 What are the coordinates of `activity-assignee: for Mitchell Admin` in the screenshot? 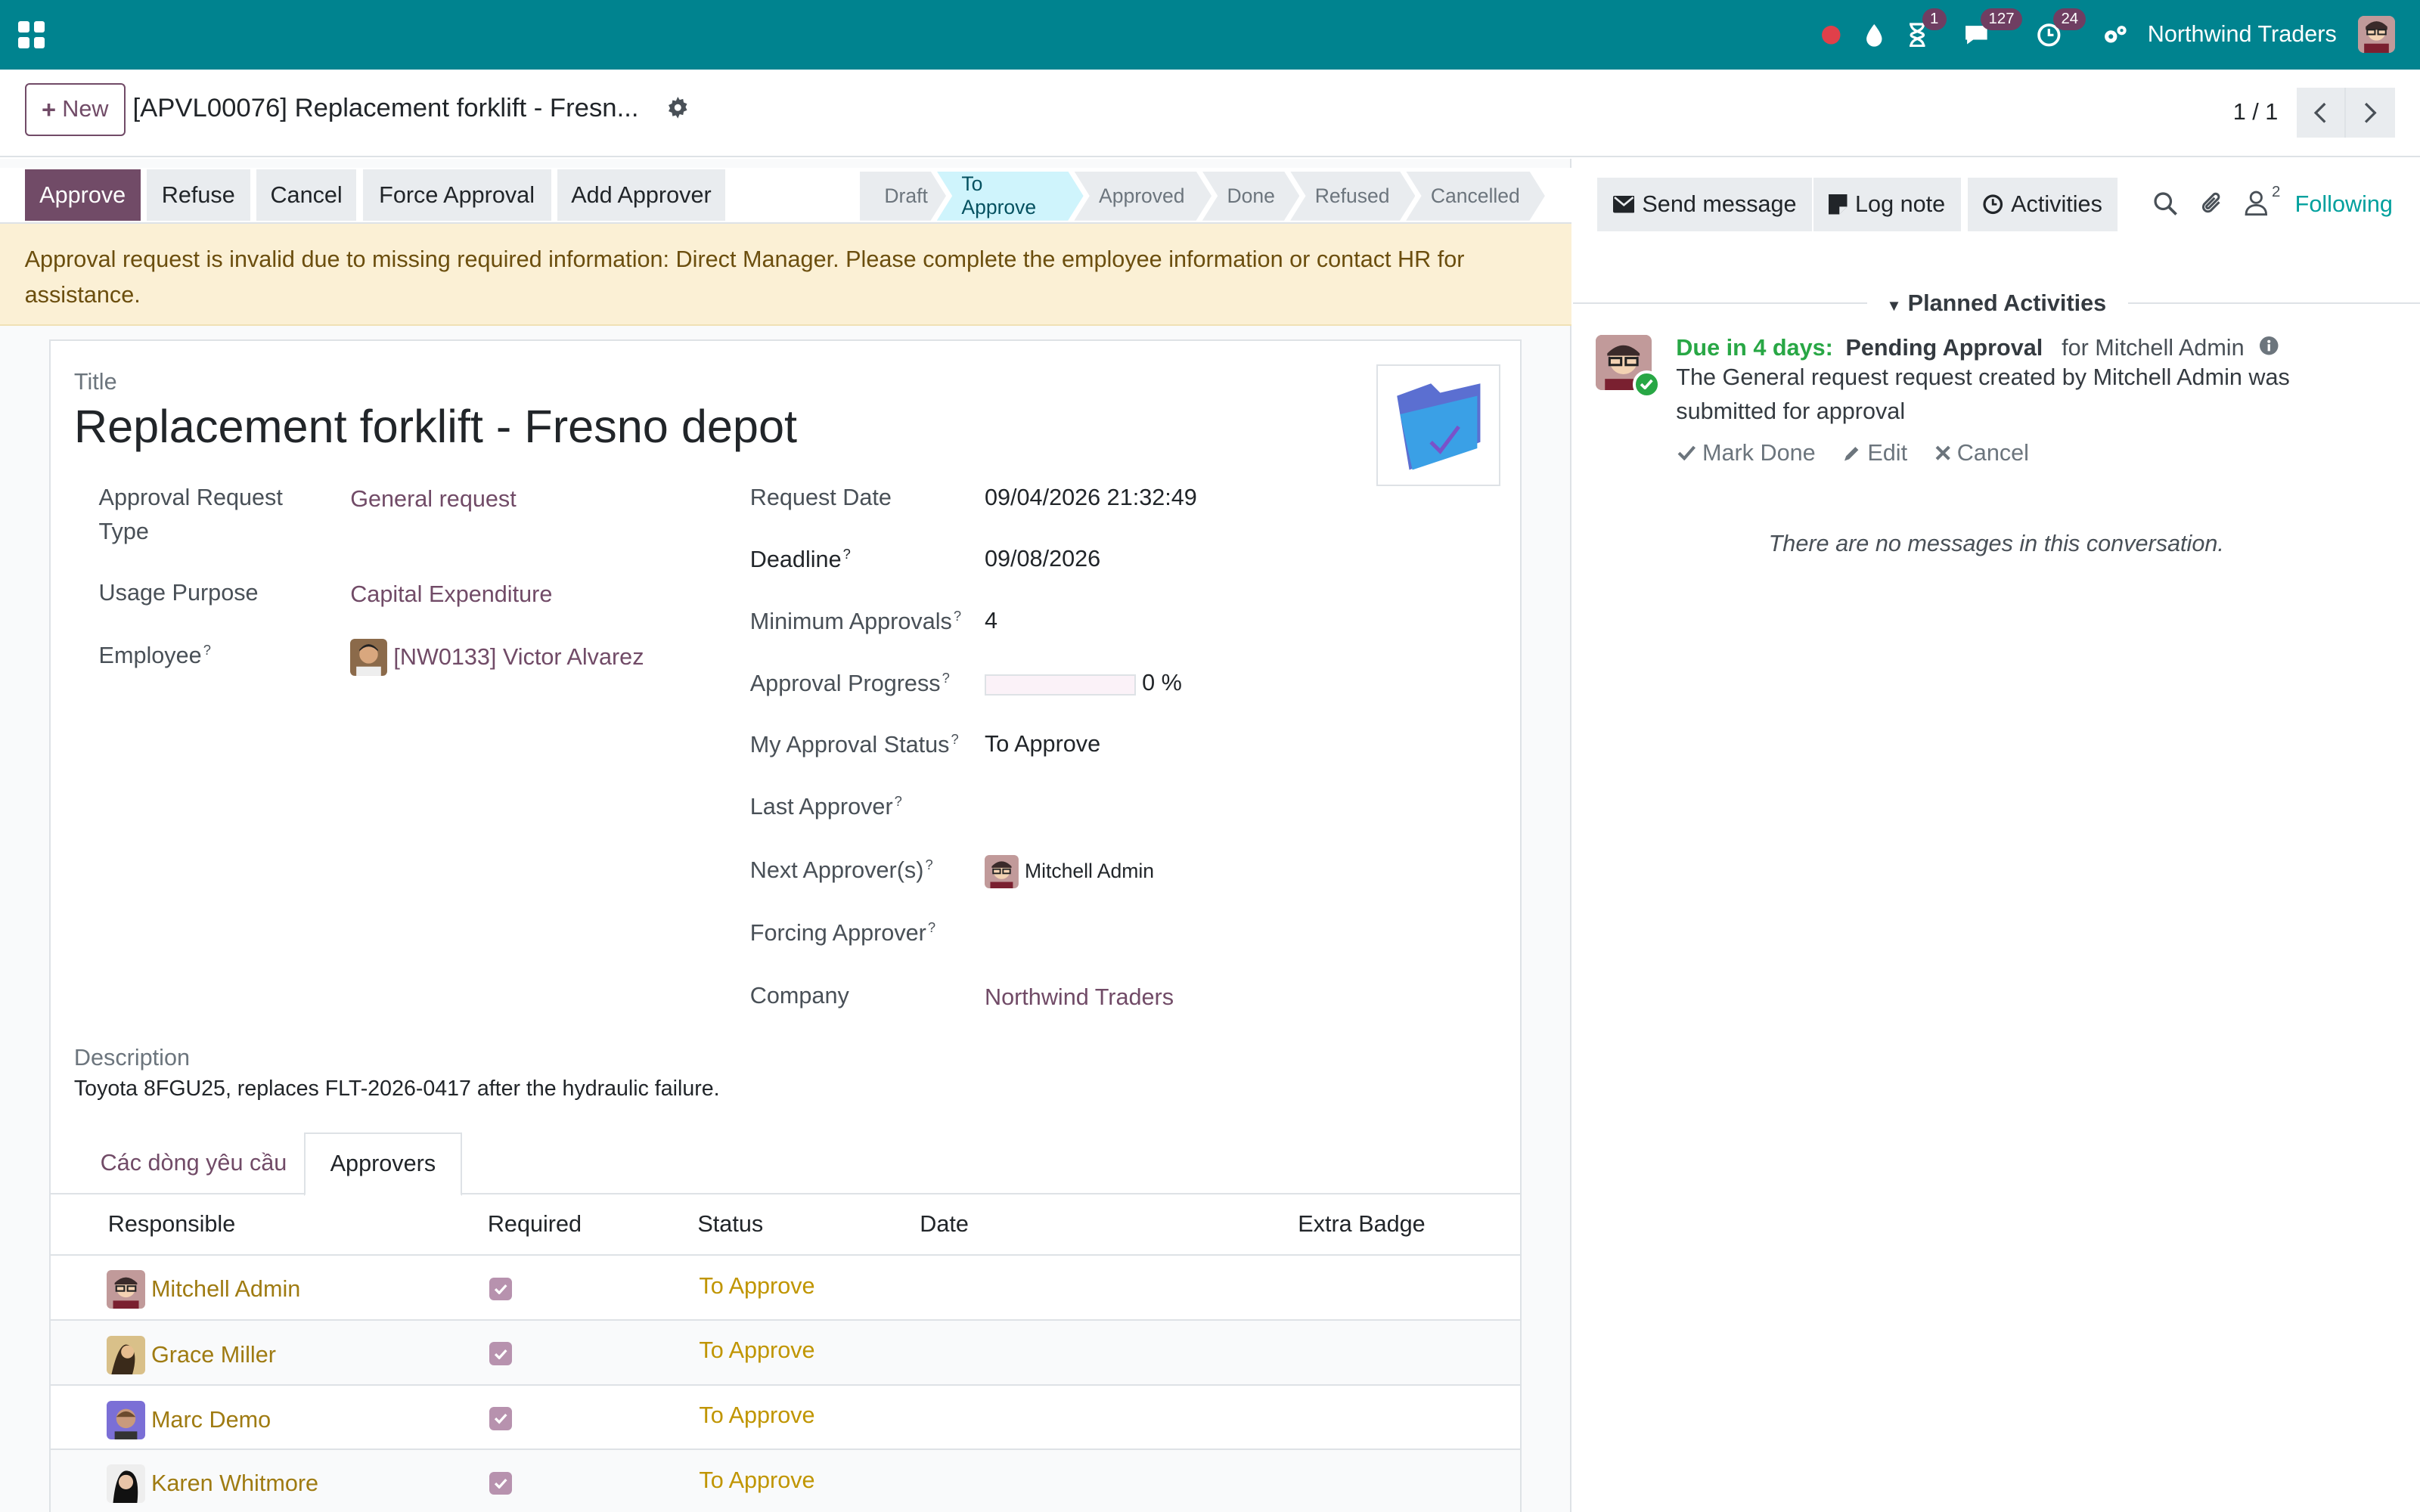 It's located at (2153, 347).